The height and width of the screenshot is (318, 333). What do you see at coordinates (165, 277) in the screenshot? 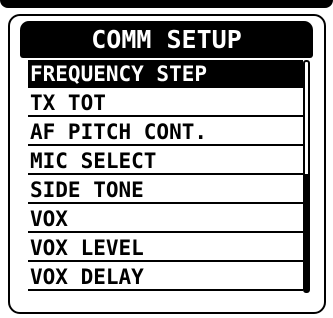
I see `menu-item-vox-delay: VOX DELAY` at bounding box center [165, 277].